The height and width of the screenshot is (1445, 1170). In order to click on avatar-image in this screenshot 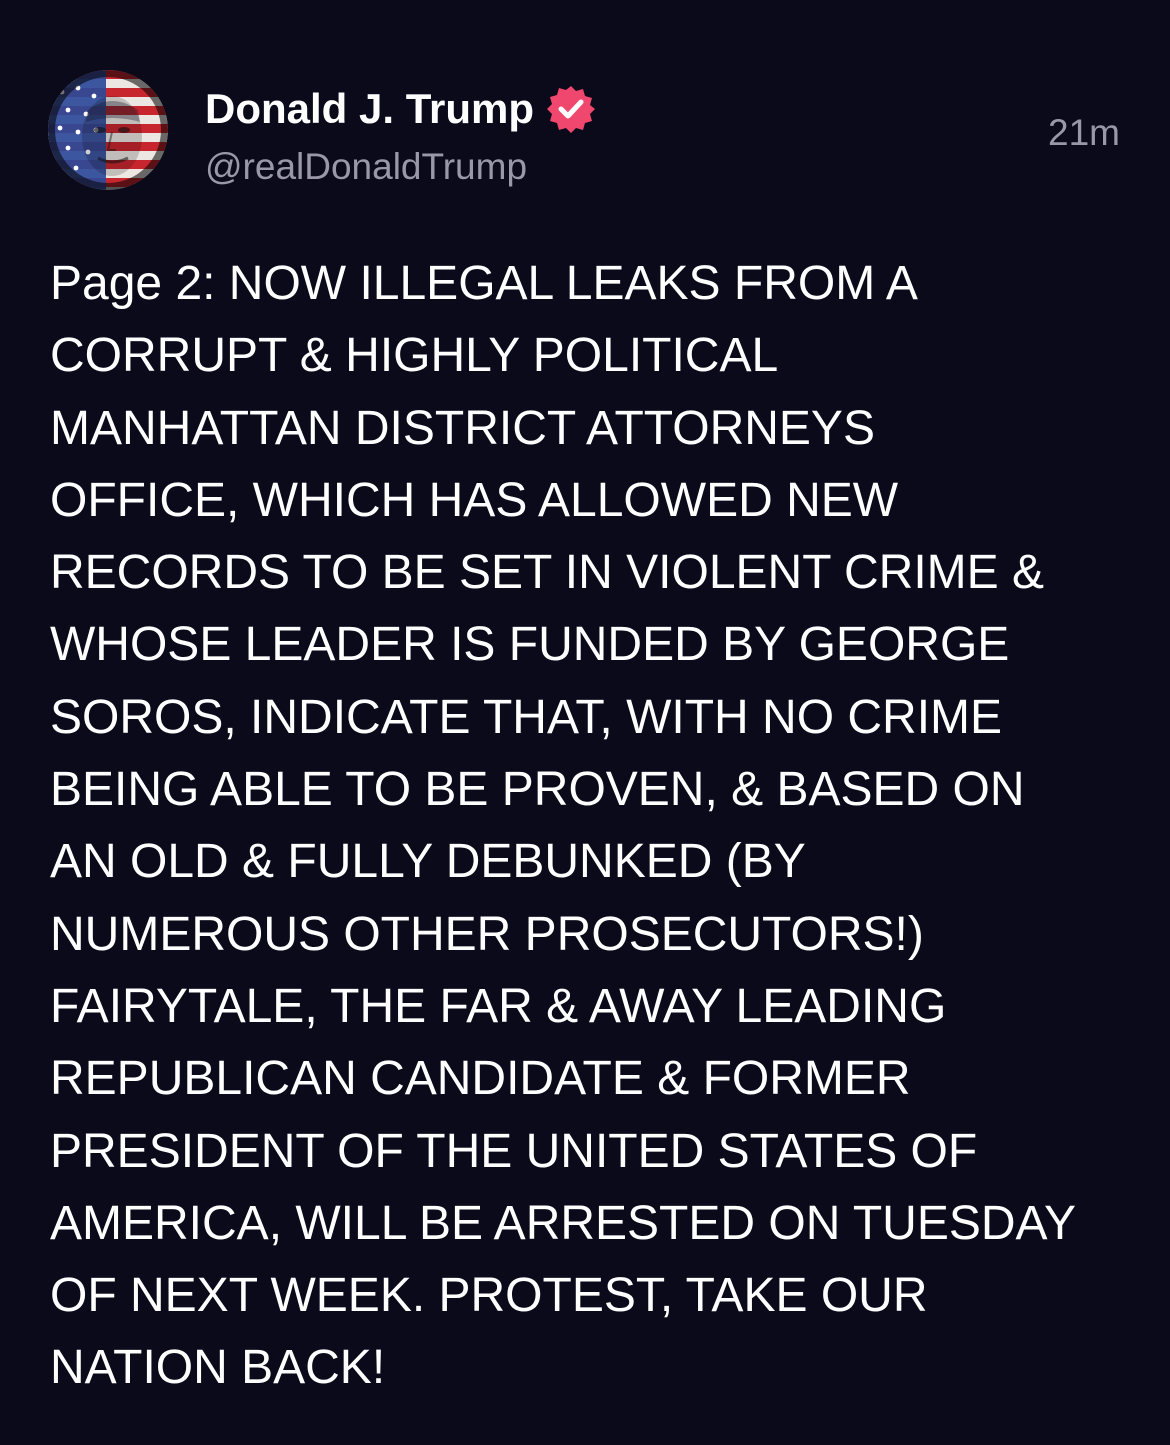, I will do `click(108, 130)`.